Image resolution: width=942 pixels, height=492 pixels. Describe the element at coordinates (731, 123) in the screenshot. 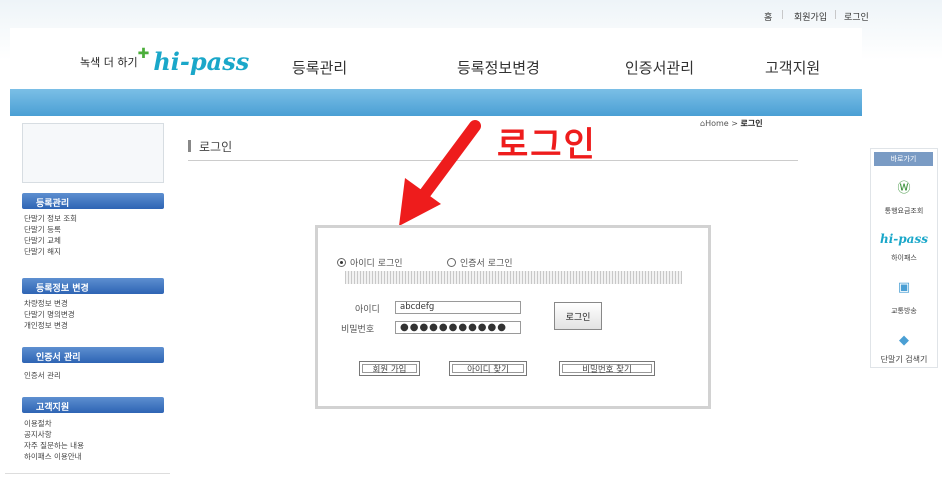

I see `breadcrumb: ⌂Home > 로그인` at that location.